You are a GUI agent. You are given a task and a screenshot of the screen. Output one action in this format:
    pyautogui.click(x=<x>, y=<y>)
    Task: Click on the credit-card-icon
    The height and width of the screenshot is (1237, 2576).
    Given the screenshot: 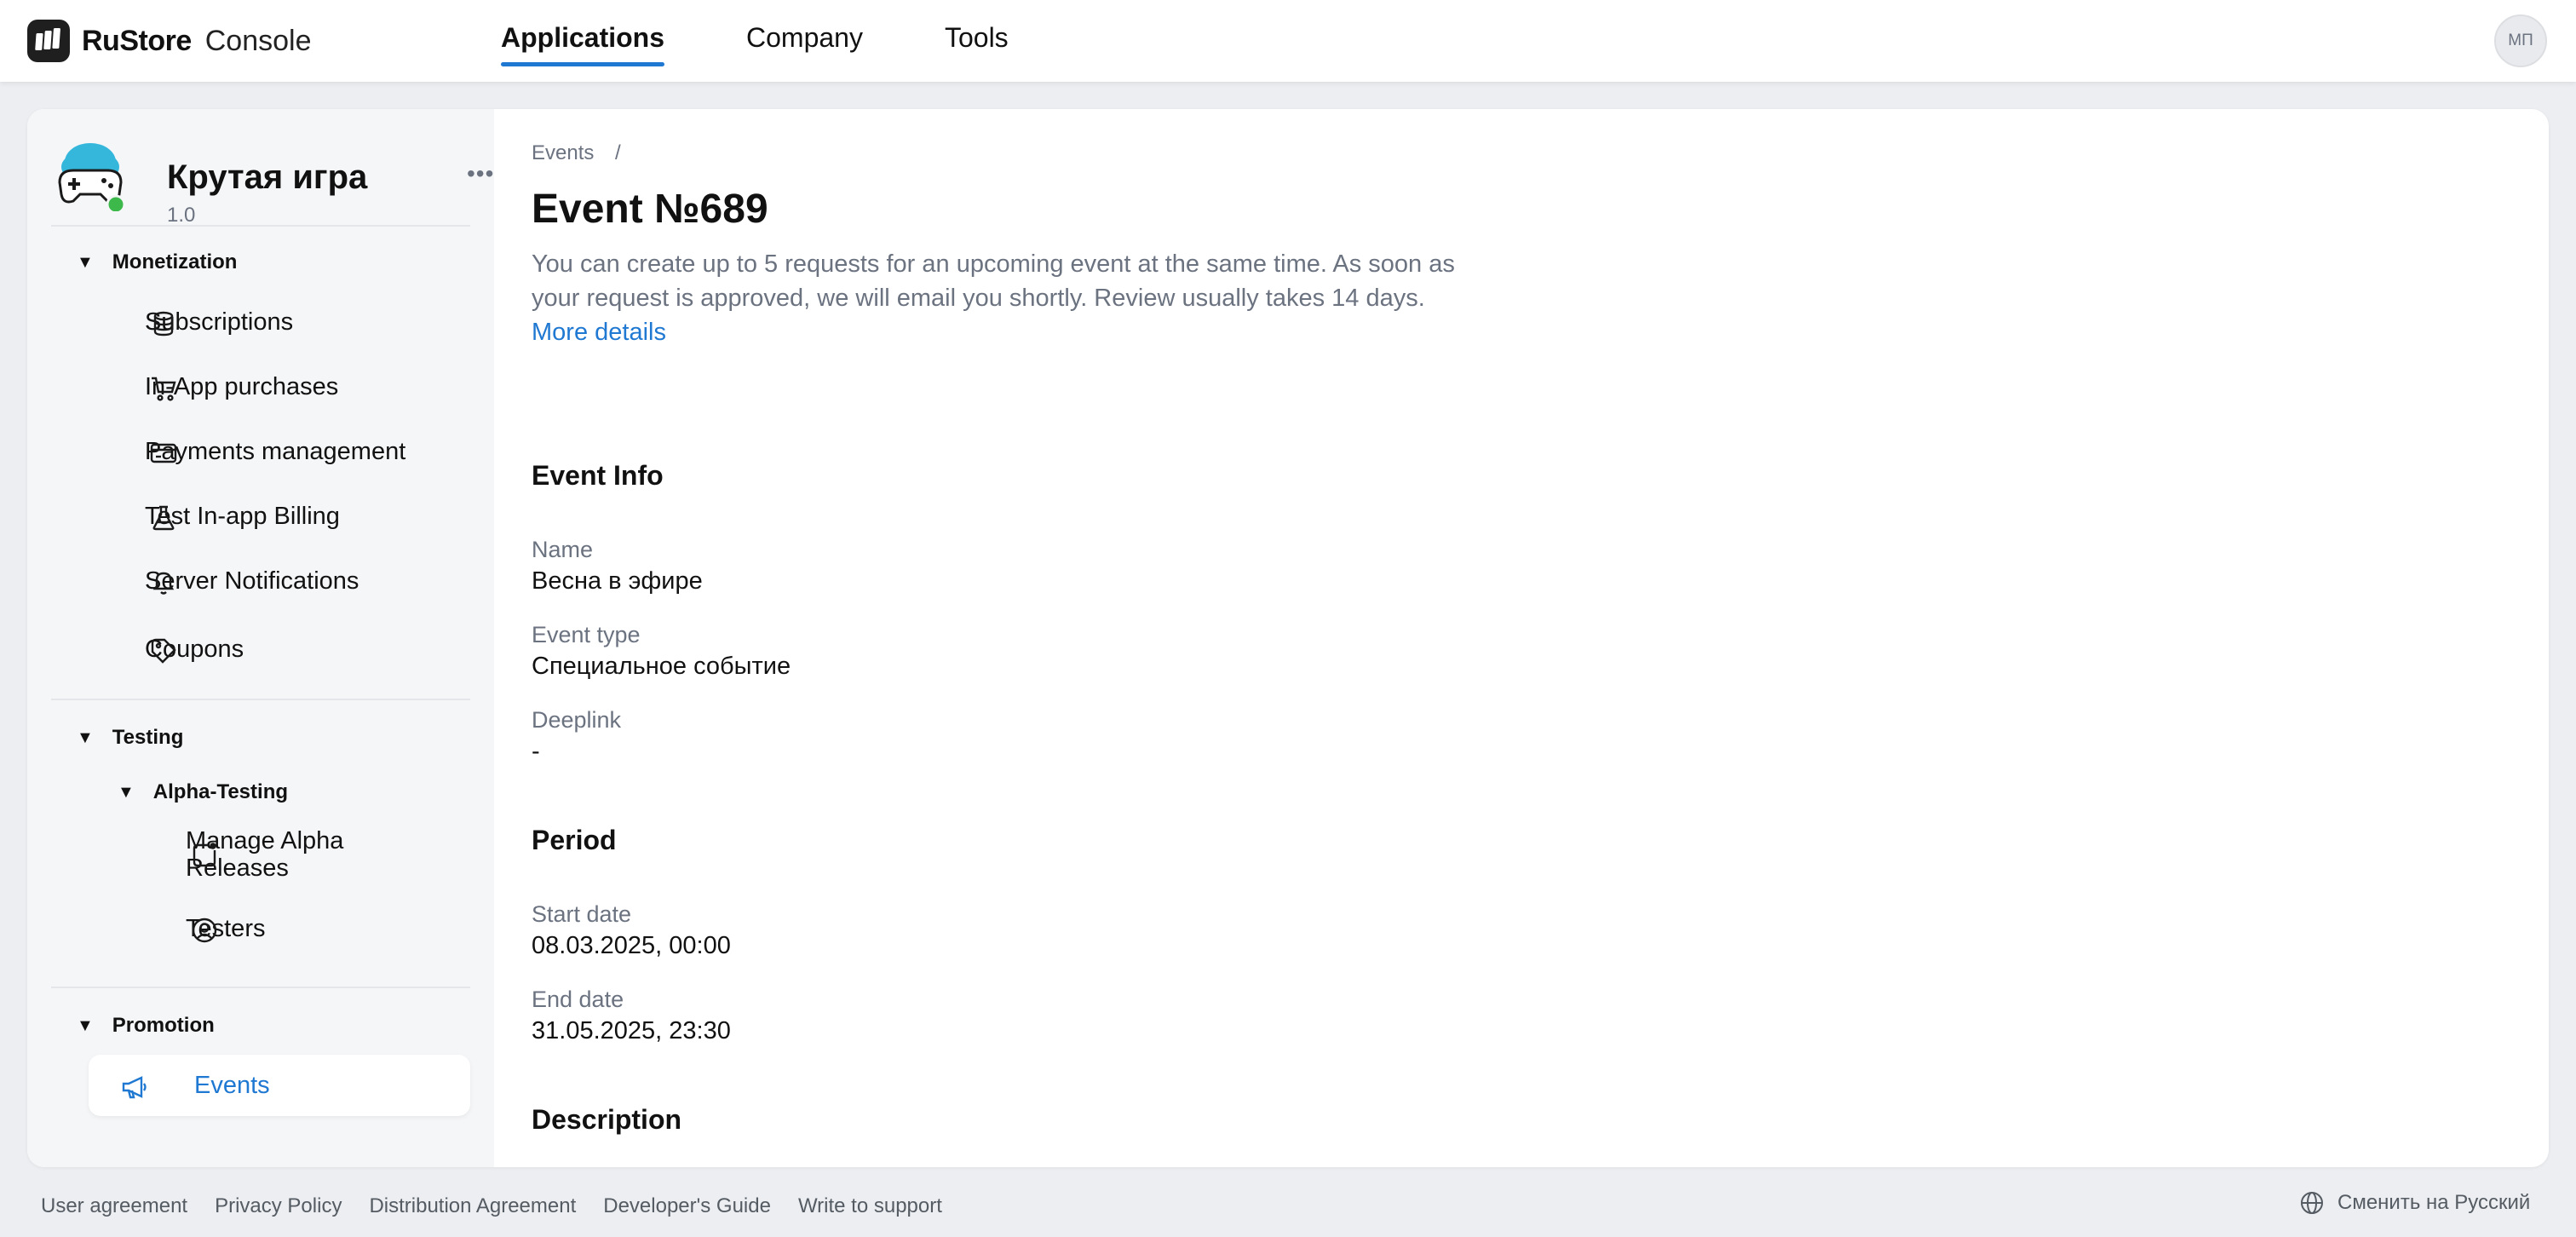 What is the action you would take?
    pyautogui.click(x=163, y=453)
    